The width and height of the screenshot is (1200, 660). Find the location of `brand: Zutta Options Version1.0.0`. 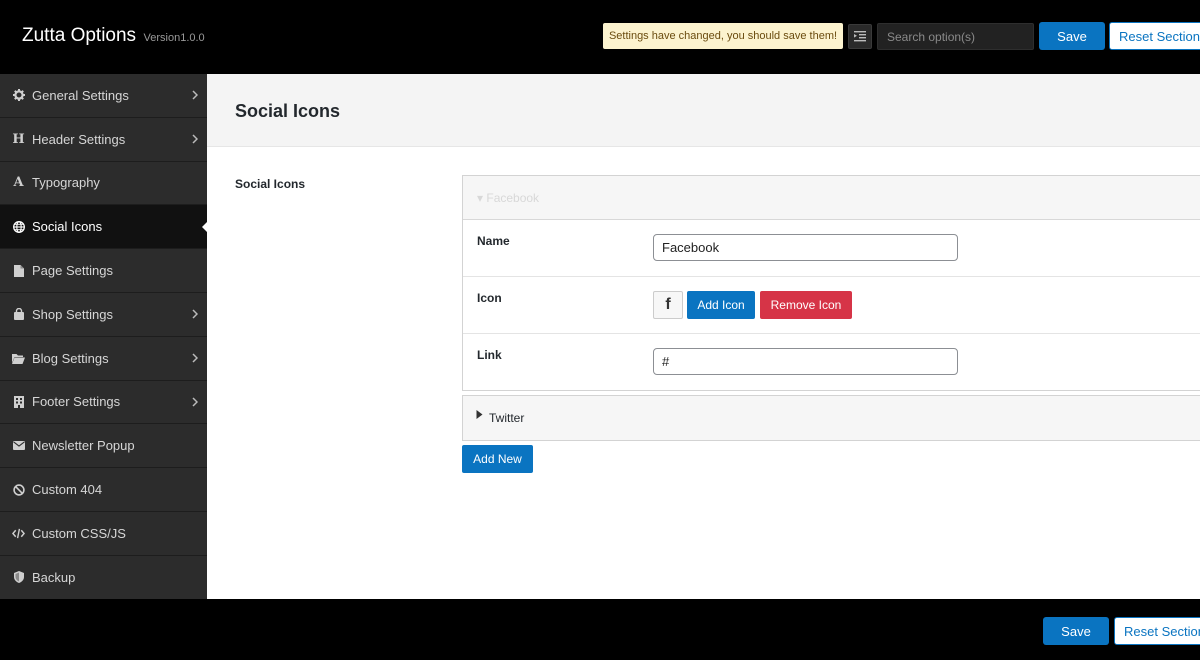

brand: Zutta Options Version1.0.0 is located at coordinates (113, 36).